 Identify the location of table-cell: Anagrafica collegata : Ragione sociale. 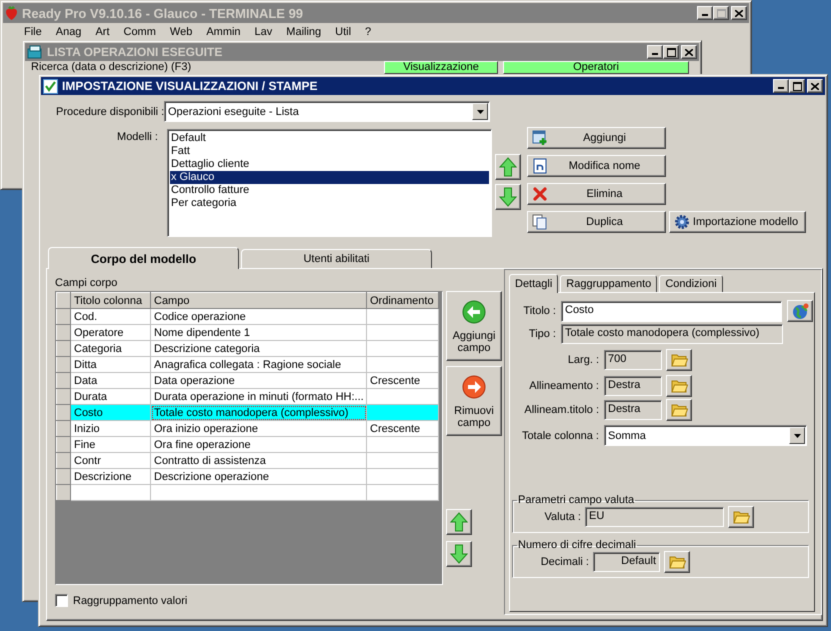
(258, 364).